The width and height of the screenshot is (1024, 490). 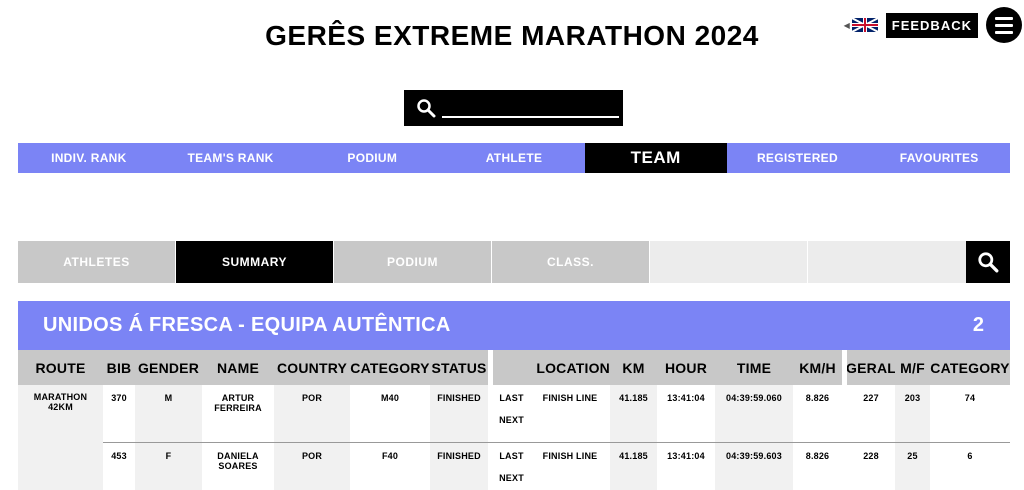 I want to click on col-gender: GENDER, so click(x=168, y=367).